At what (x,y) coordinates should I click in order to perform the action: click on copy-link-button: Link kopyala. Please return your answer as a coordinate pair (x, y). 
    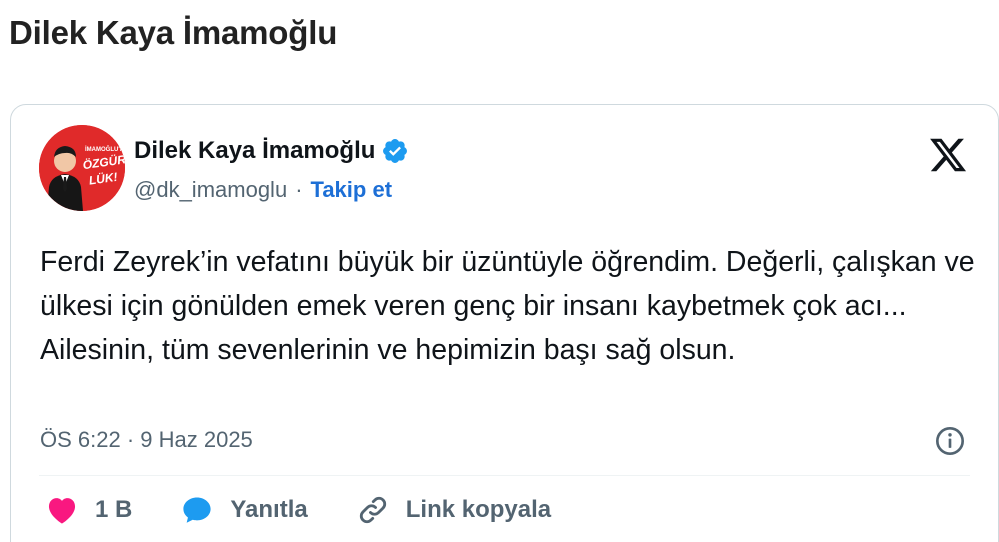
    Looking at the image, I should click on (453, 510).